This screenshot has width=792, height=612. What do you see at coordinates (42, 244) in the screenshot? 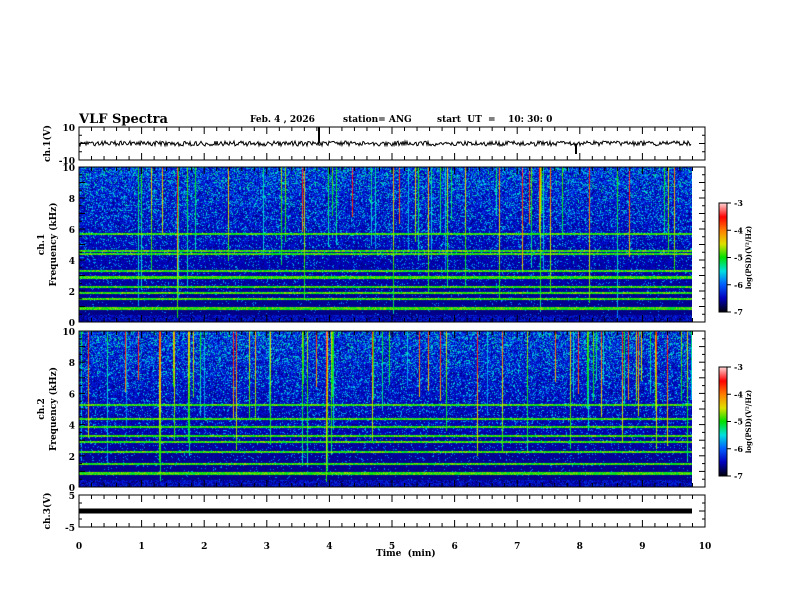
I see `panel-2-ylabel-channel: ch.1` at bounding box center [42, 244].